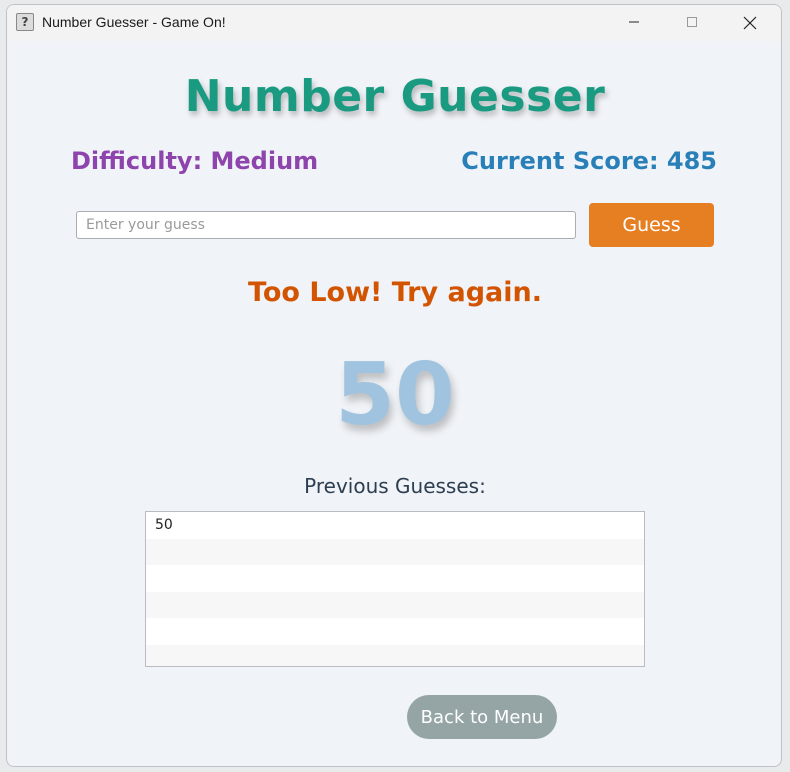 This screenshot has width=790, height=772. What do you see at coordinates (326, 225) in the screenshot?
I see `guess-input` at bounding box center [326, 225].